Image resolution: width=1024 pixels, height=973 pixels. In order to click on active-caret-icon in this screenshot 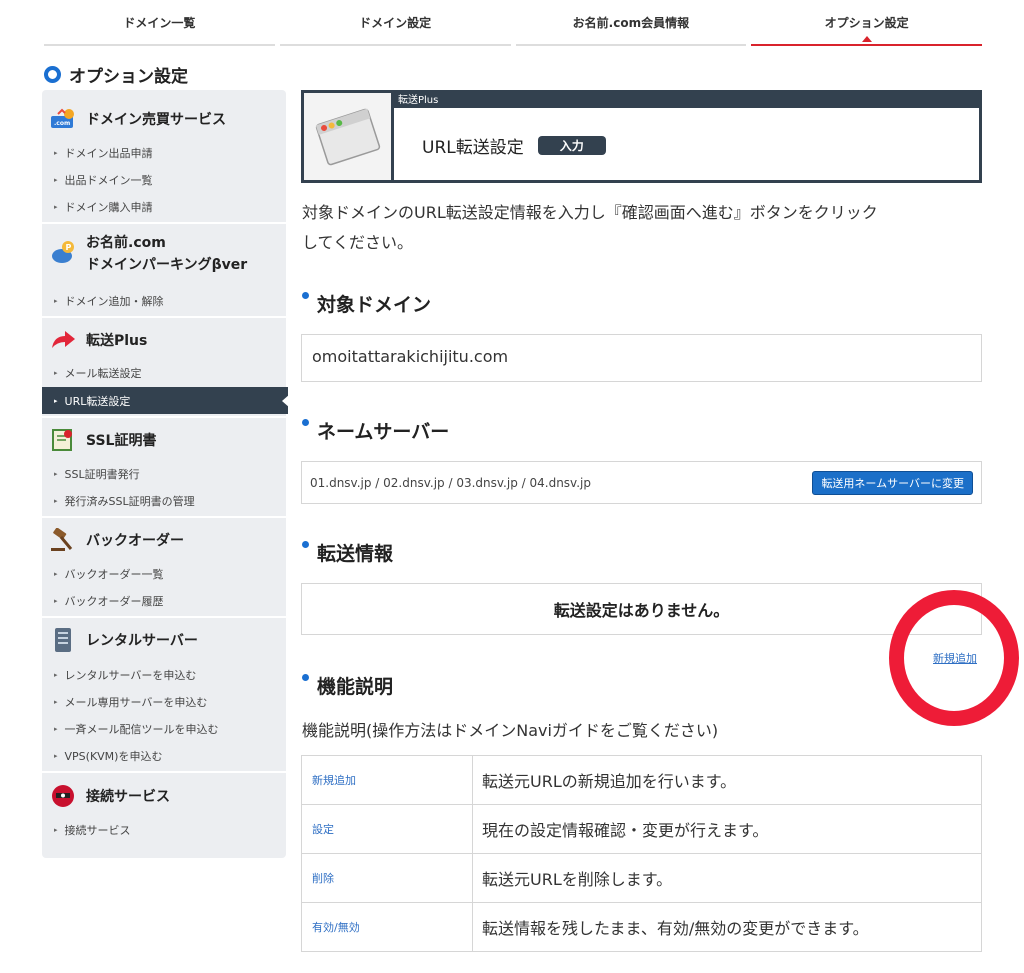, I will do `click(866, 39)`.